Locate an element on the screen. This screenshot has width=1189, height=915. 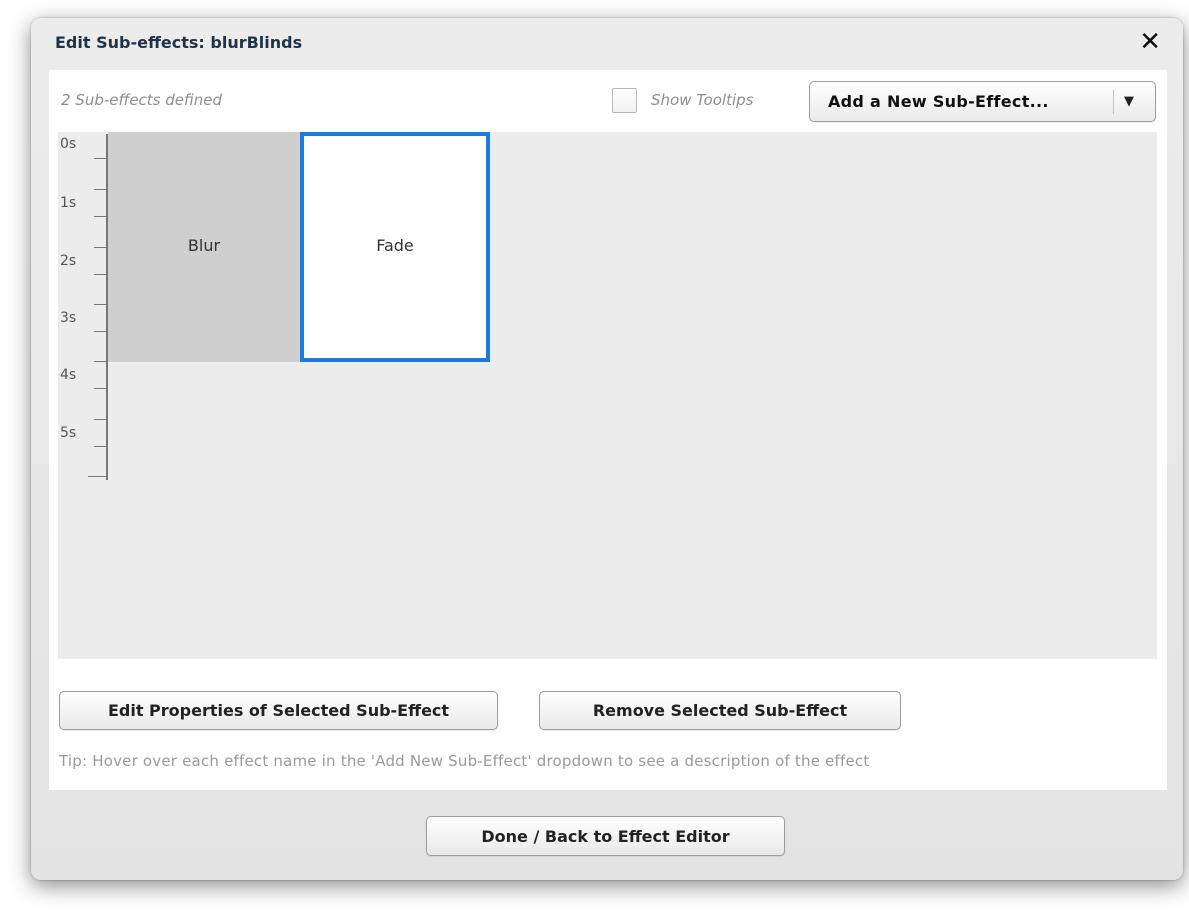
chevron-down-icon: ▼ is located at coordinates (1129, 101).